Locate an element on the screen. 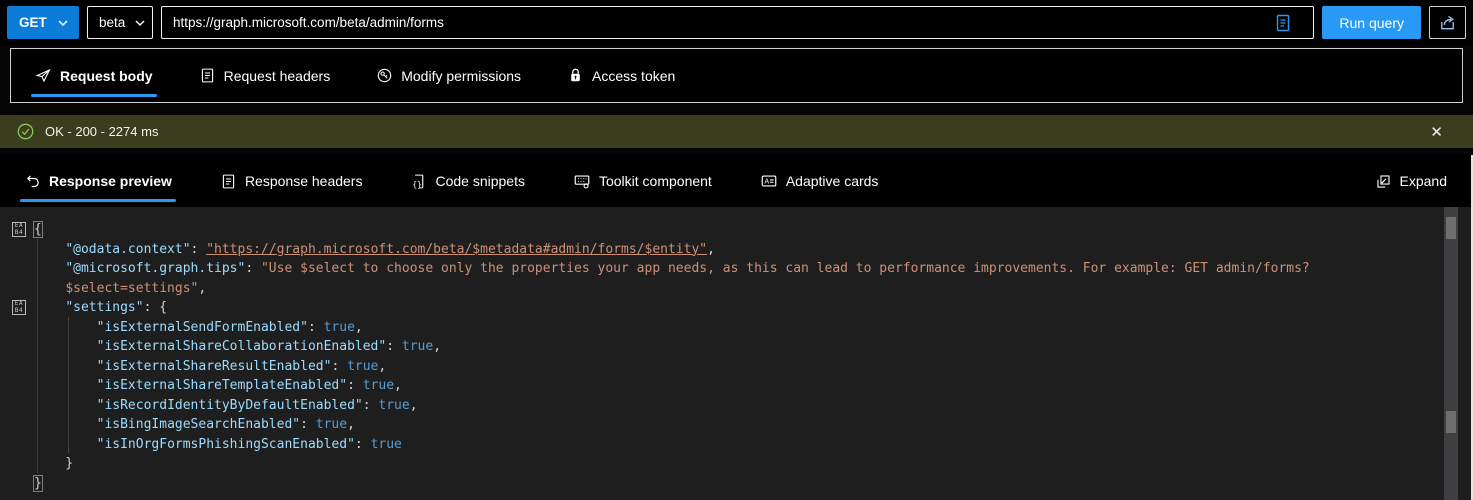 Image resolution: width=1473 pixels, height=500 pixels. undo-arrow-icon is located at coordinates (32, 181).